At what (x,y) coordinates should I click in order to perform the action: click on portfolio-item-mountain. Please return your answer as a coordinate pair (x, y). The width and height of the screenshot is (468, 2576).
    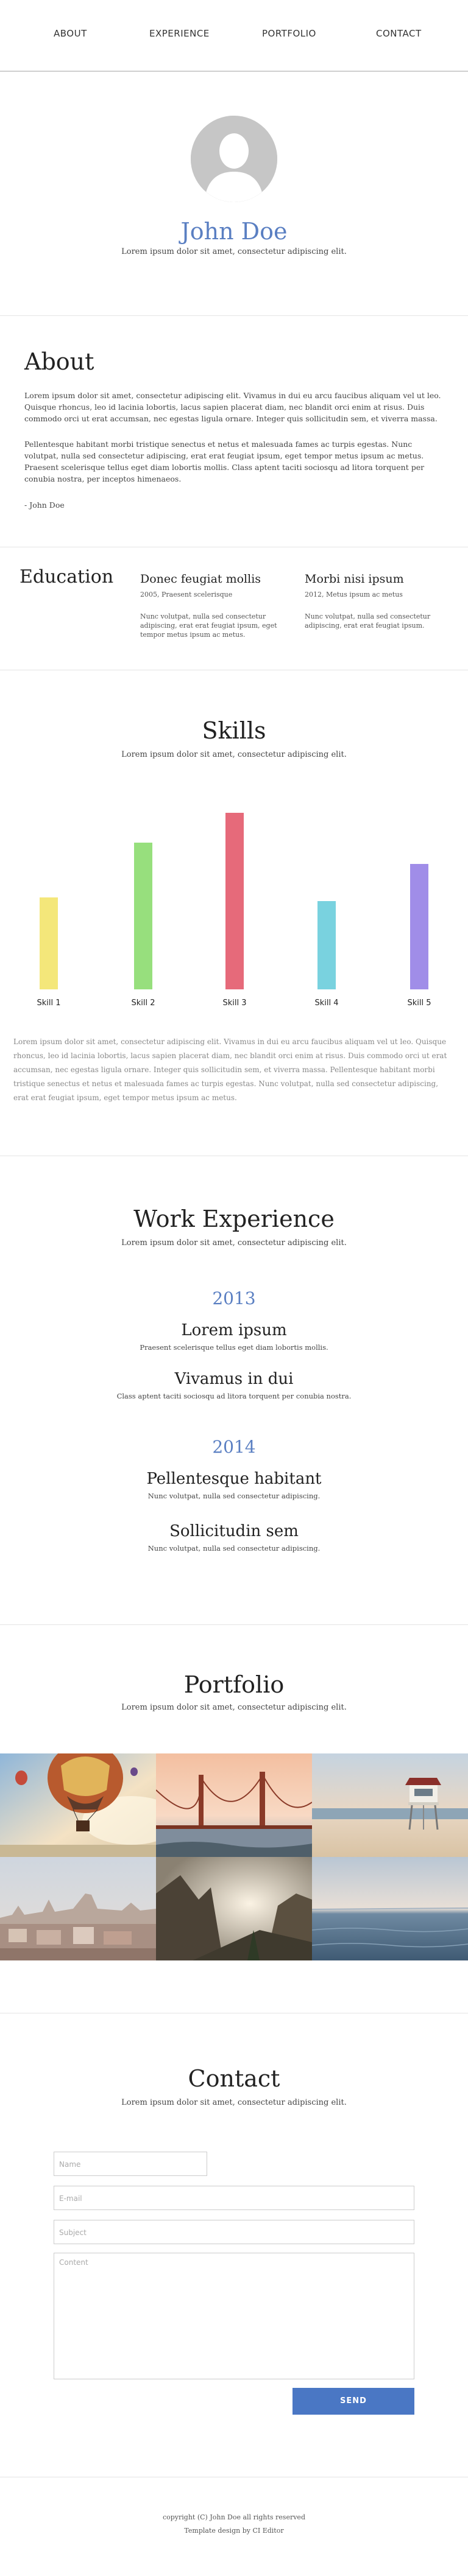
    Looking at the image, I should click on (234, 1908).